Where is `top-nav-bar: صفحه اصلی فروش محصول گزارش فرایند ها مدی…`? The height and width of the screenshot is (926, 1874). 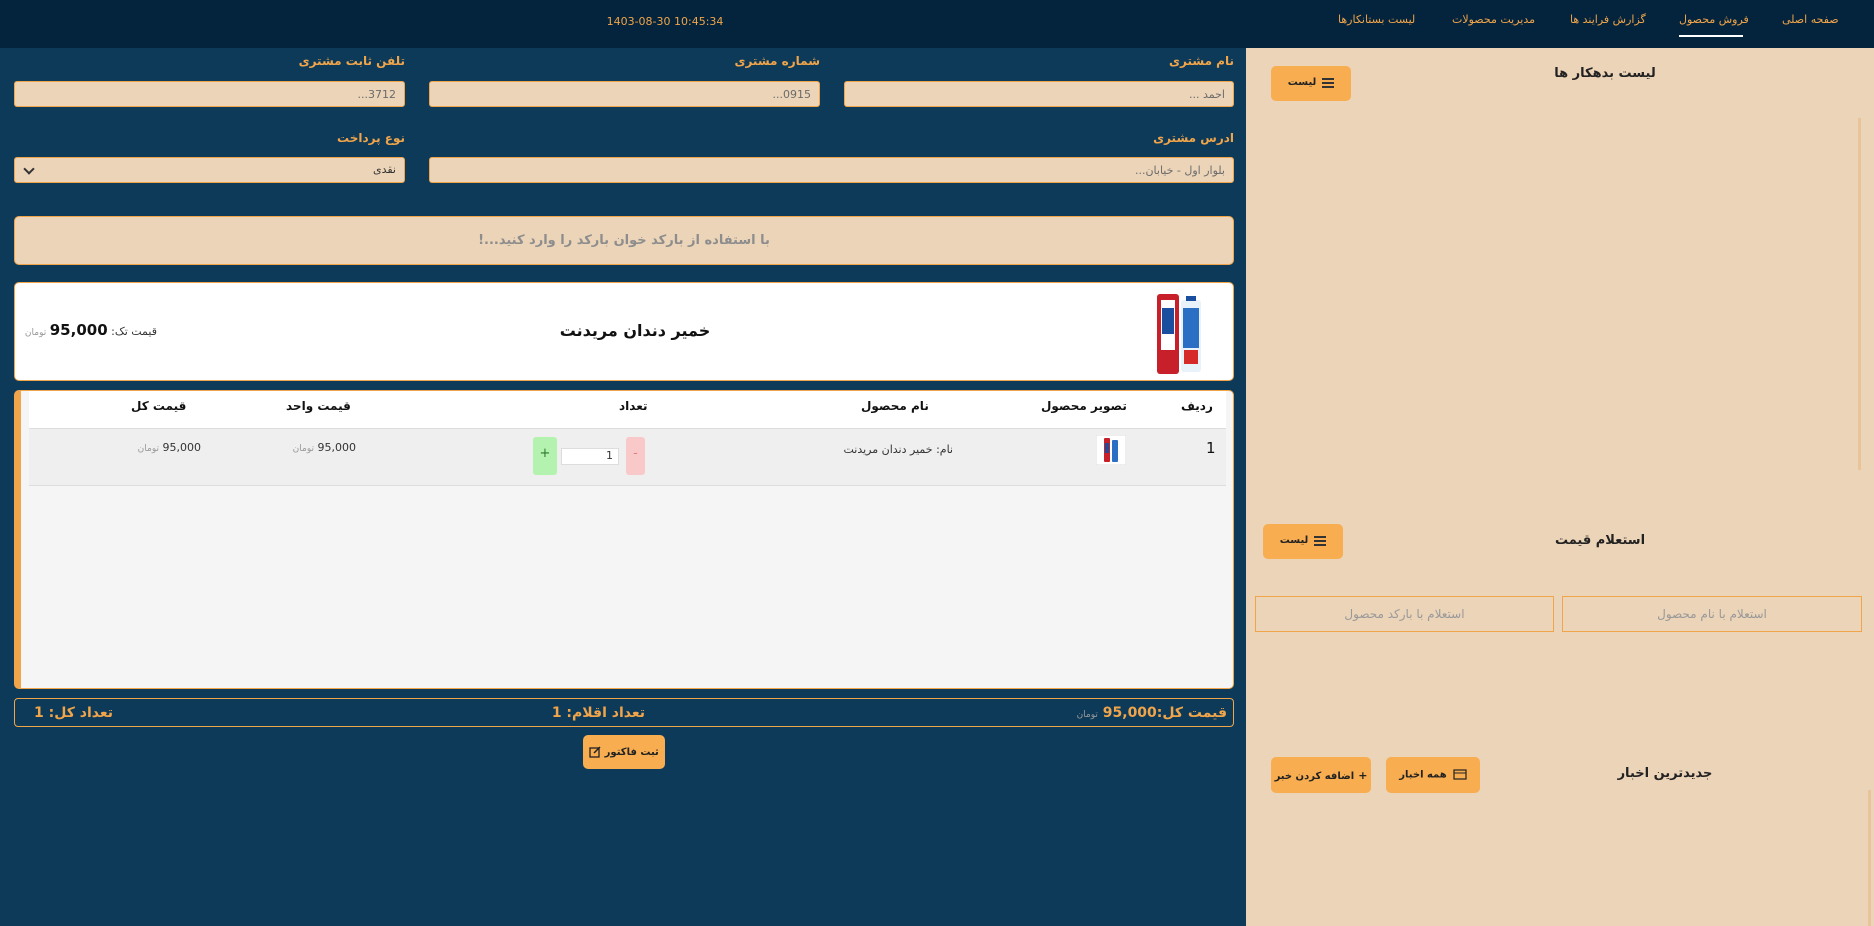
top-nav-bar: صفحه اصلی فروش محصول گزارش فرایند ها مدی… is located at coordinates (937, 24).